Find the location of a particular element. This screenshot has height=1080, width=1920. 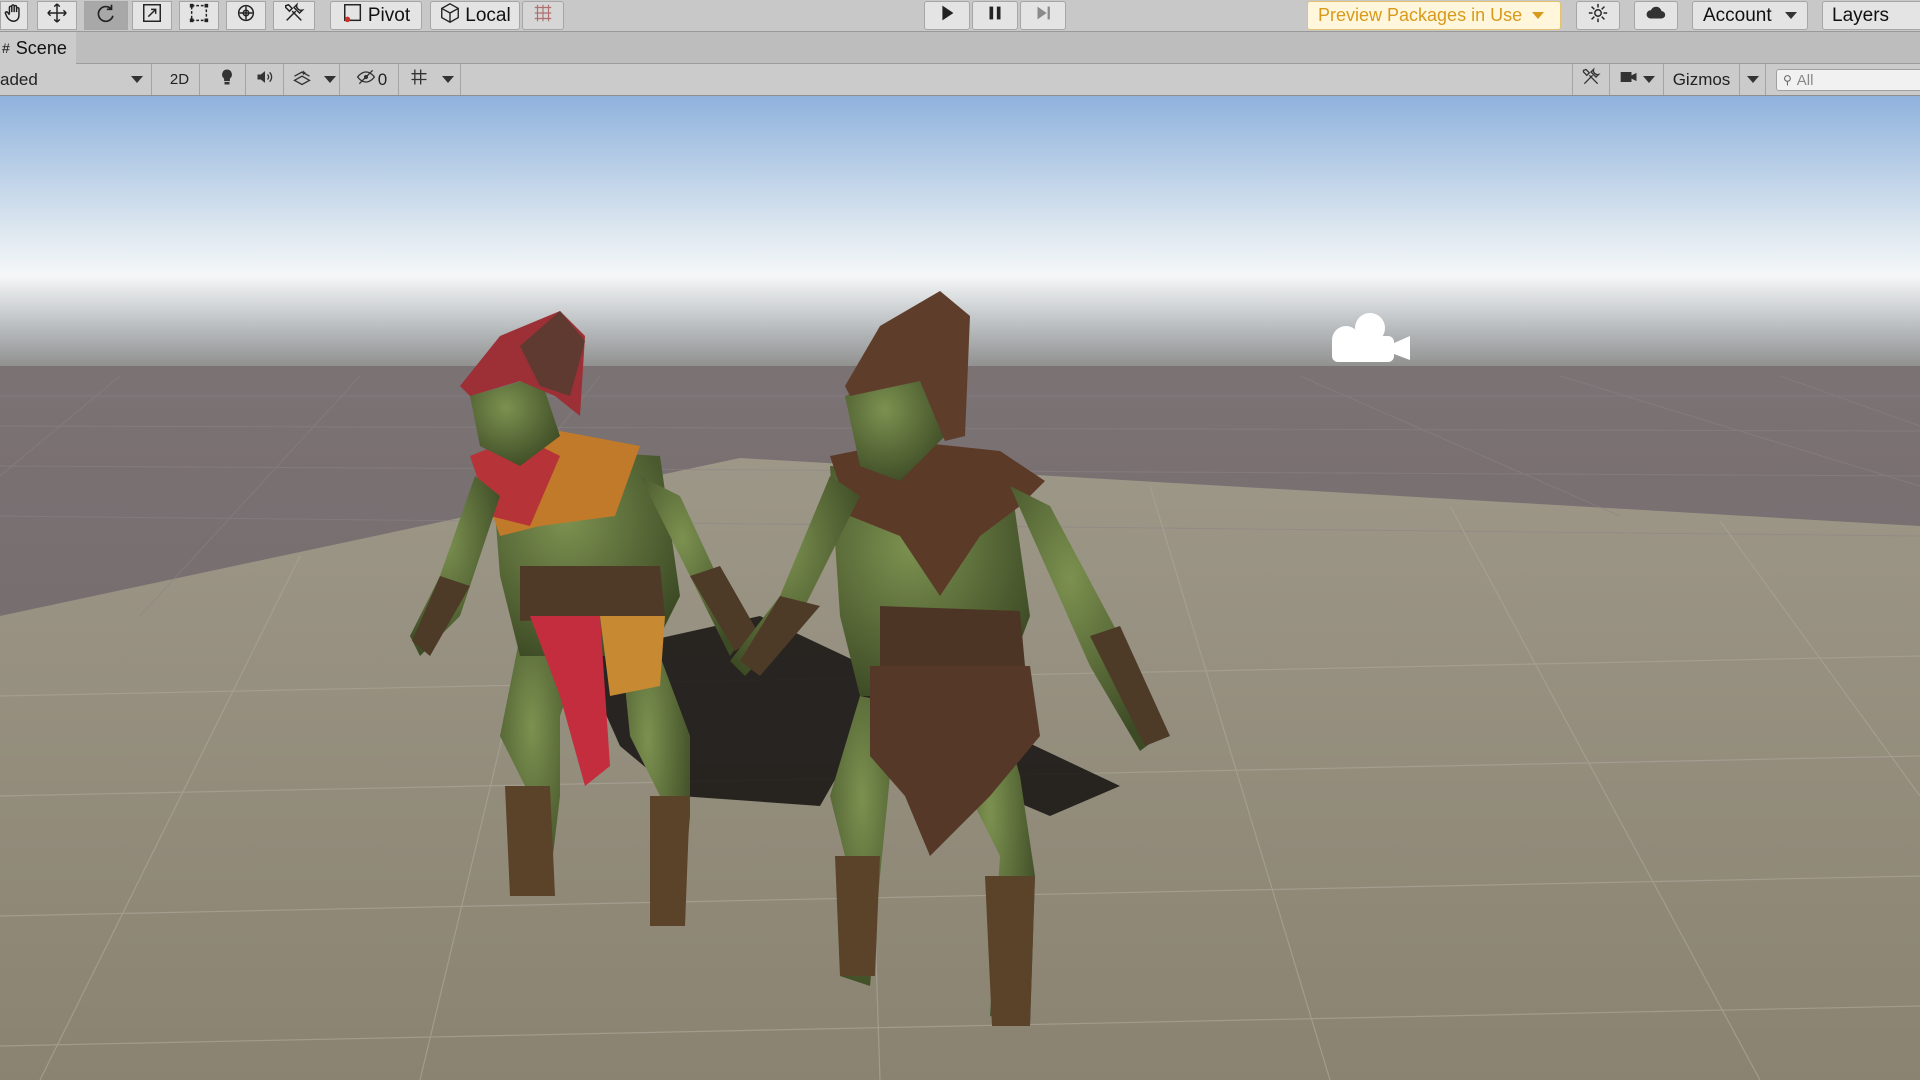

scene-tab-label: Scene is located at coordinates (41, 47).